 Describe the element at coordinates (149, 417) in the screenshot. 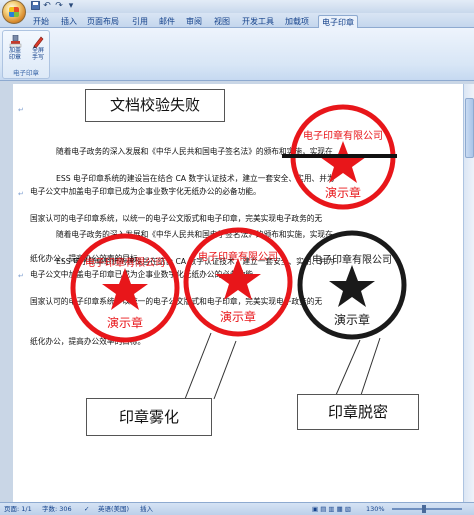

I see `callout-seal-fogged: 印章雾化` at that location.